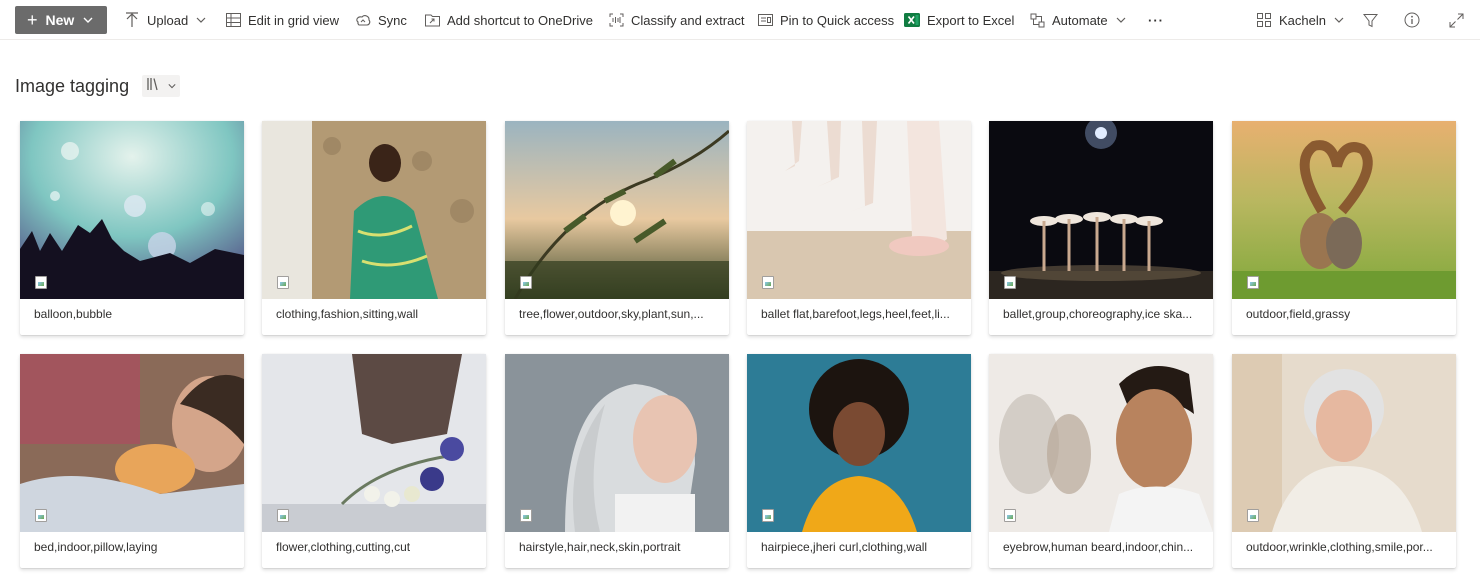  Describe the element at coordinates (32, 20) in the screenshot. I see `plus-icon: +` at that location.